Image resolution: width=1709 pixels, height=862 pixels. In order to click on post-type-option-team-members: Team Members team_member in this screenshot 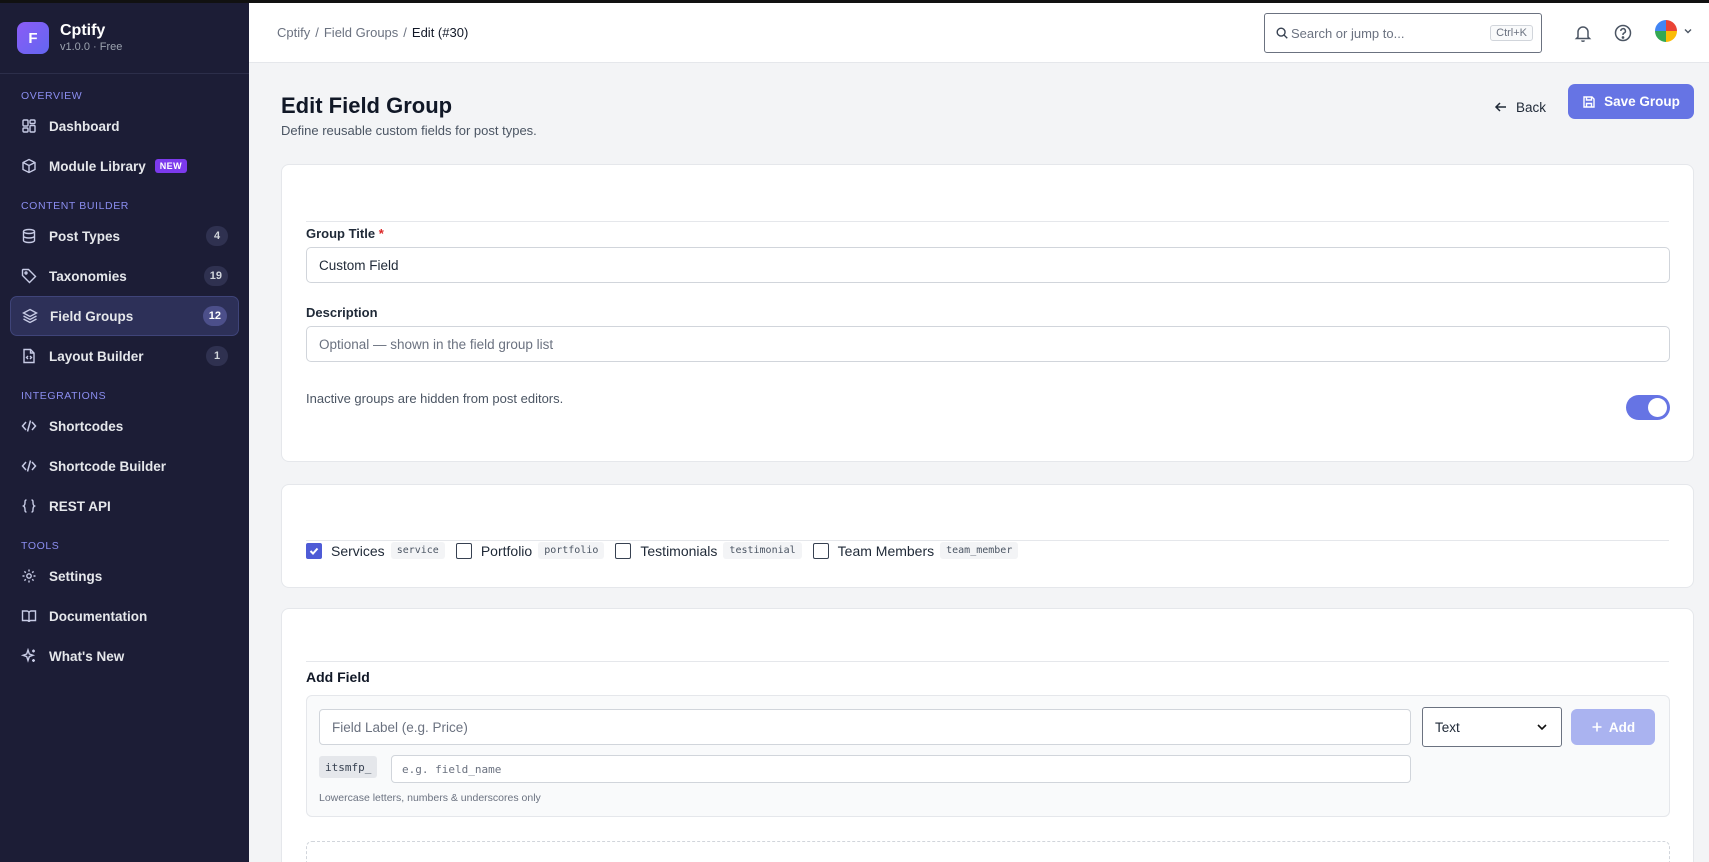, I will do `click(915, 550)`.